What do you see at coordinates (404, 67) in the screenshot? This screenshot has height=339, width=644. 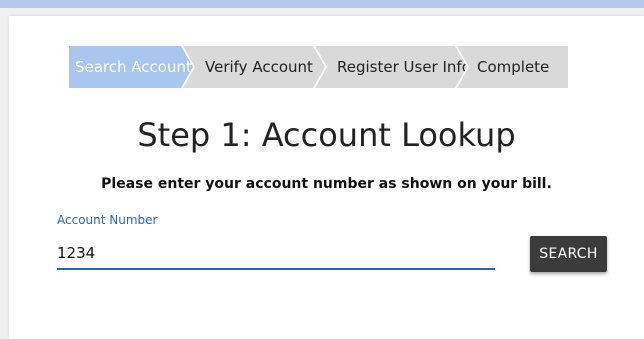 I see `step-label: Register User Info` at bounding box center [404, 67].